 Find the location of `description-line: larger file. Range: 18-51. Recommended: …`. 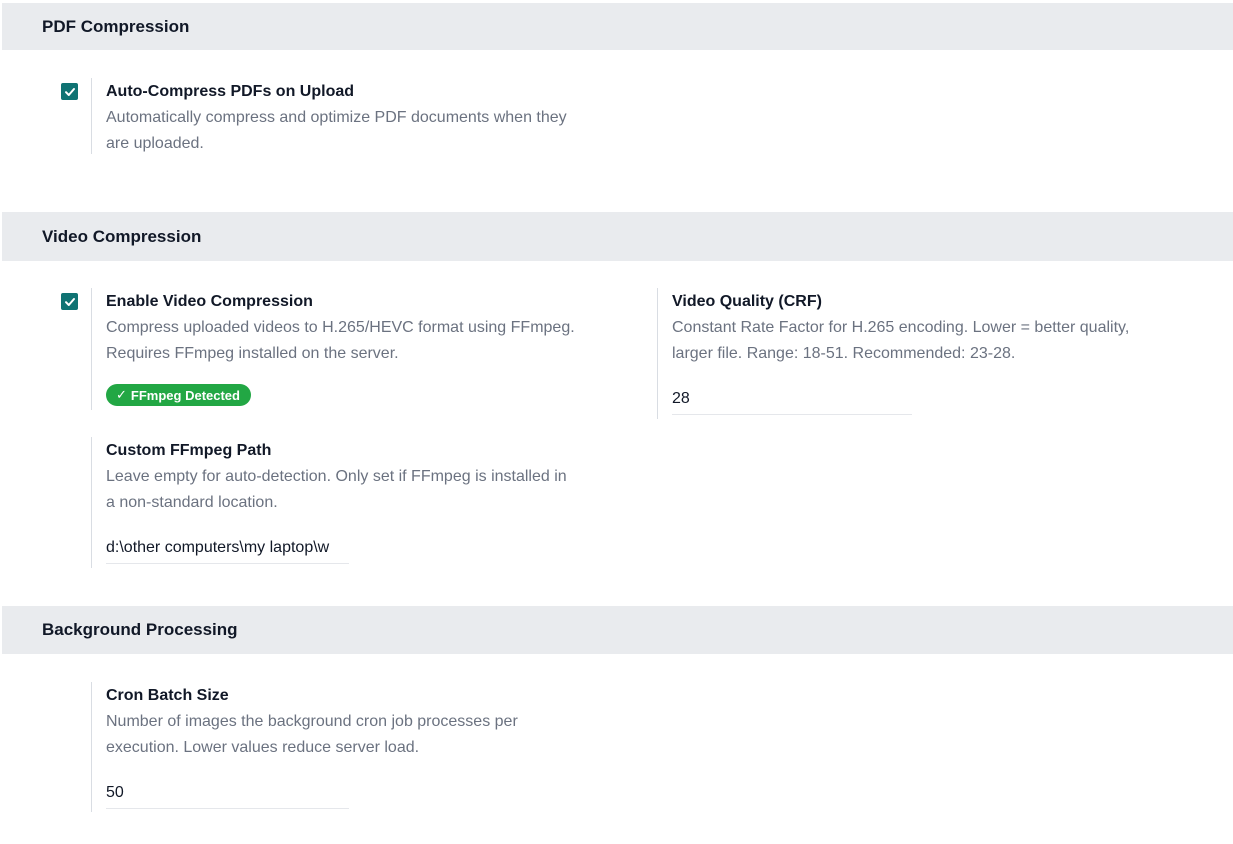

description-line: larger file. Range: 18-51. Recommended: … is located at coordinates (844, 353).